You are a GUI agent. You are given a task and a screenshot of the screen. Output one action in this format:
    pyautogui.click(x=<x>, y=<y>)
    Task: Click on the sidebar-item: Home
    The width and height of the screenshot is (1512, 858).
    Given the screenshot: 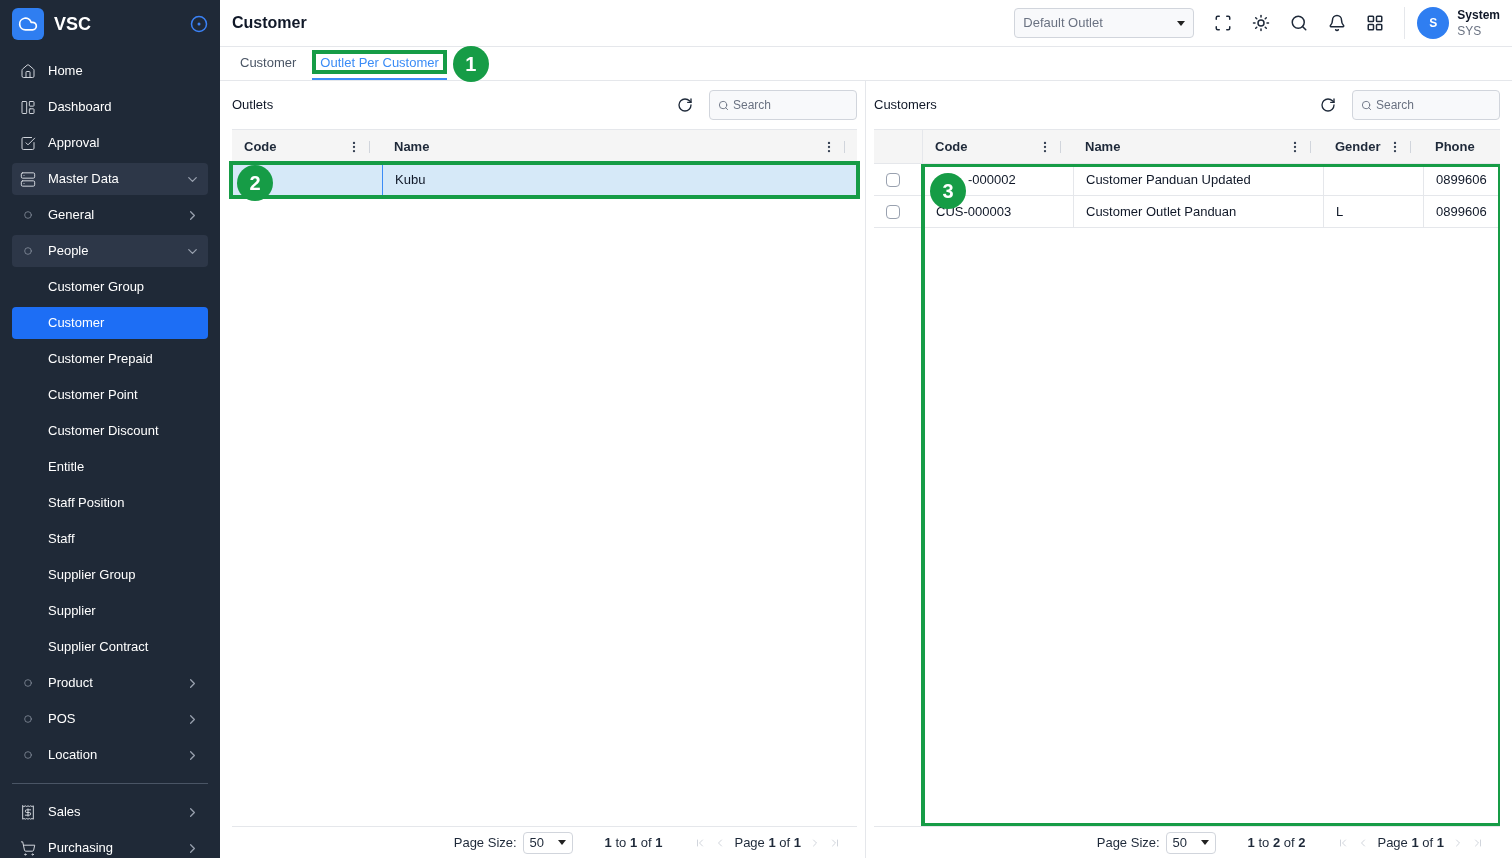 What is the action you would take?
    pyautogui.click(x=110, y=71)
    